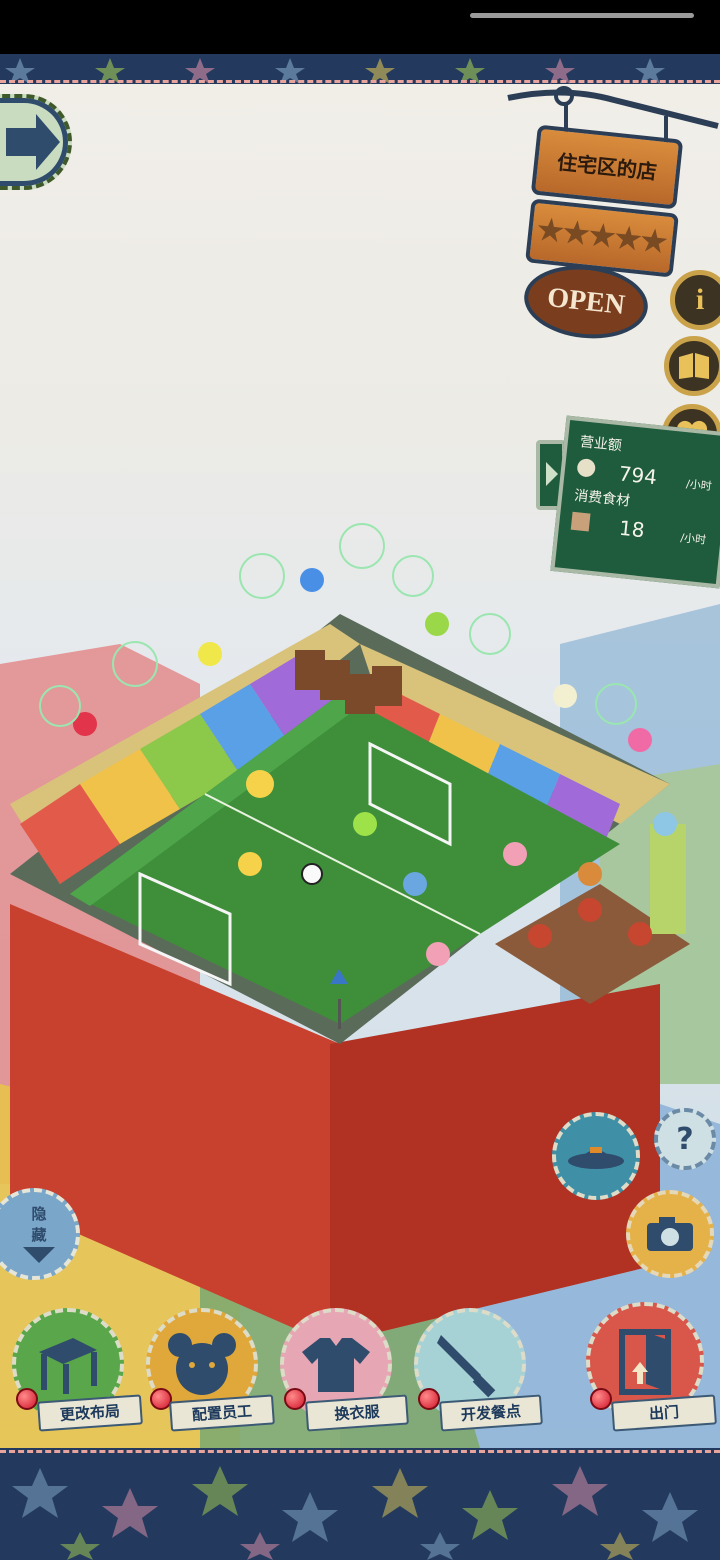  Describe the element at coordinates (357, 1413) in the screenshot. I see `menu-label-clothes: 换衣服` at that location.